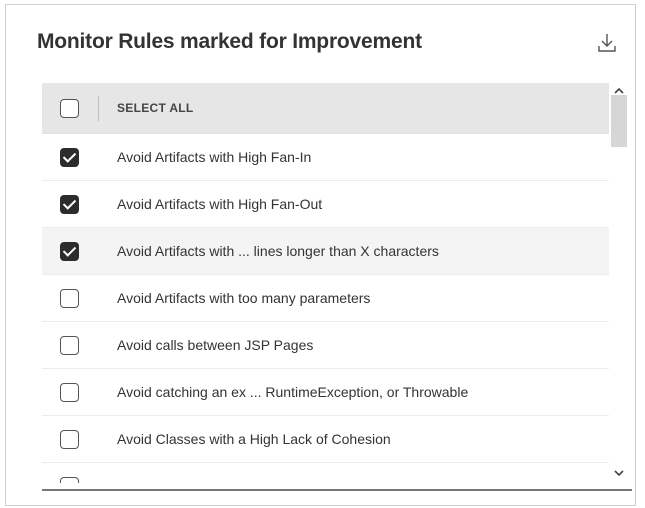  I want to click on item-label: Avoid Artifacts with too many parameters, so click(244, 298).